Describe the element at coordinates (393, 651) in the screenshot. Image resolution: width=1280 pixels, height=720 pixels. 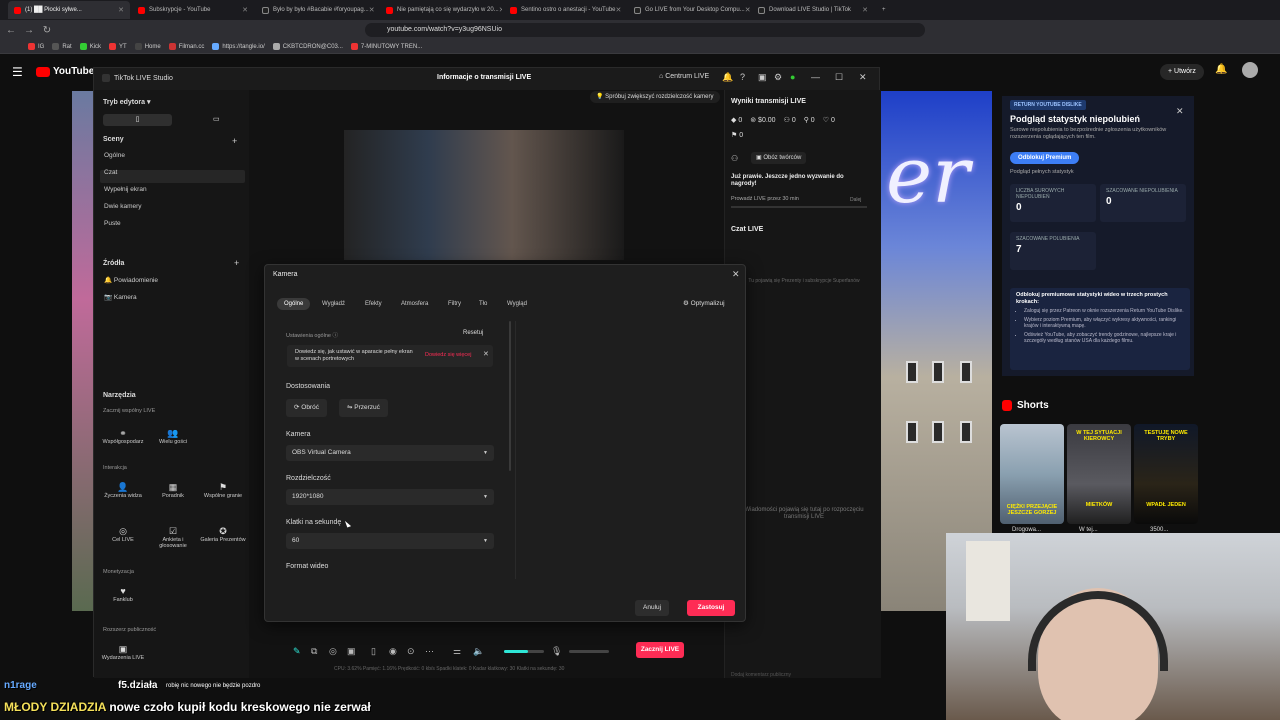
I see `record-icon: ◉` at that location.